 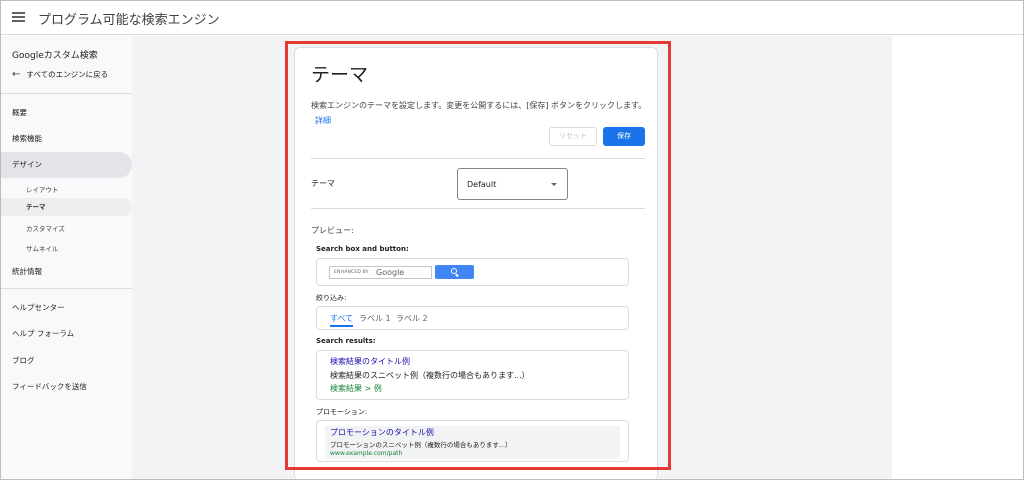 I want to click on refine-tab-all: すべて, so click(x=342, y=320).